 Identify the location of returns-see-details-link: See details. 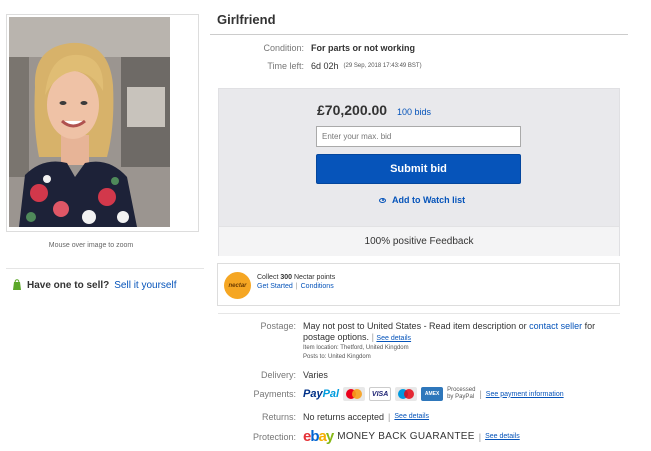
(411, 417).